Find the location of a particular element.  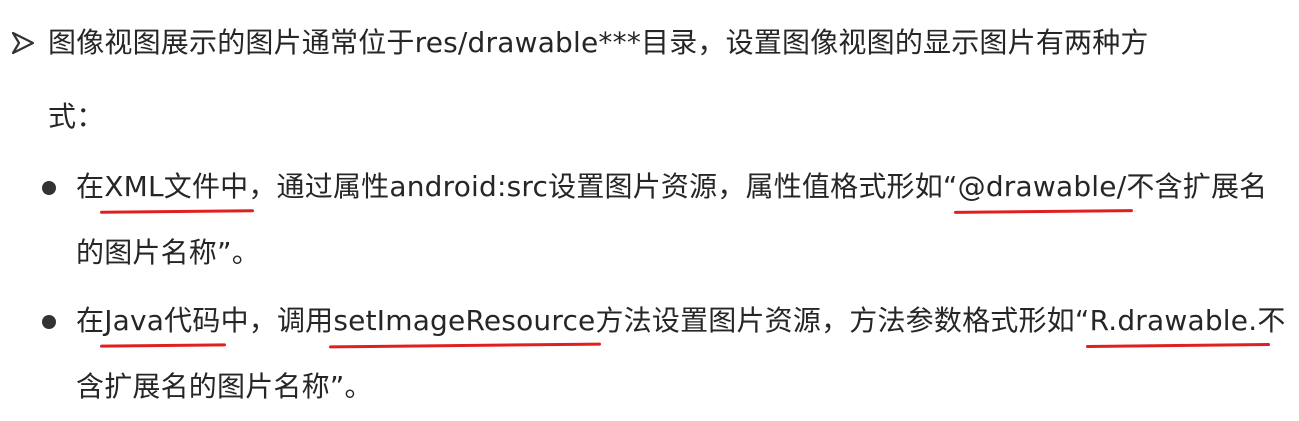

item-2-underlined-rdrawable: R.drawable. is located at coordinates (1174, 321).